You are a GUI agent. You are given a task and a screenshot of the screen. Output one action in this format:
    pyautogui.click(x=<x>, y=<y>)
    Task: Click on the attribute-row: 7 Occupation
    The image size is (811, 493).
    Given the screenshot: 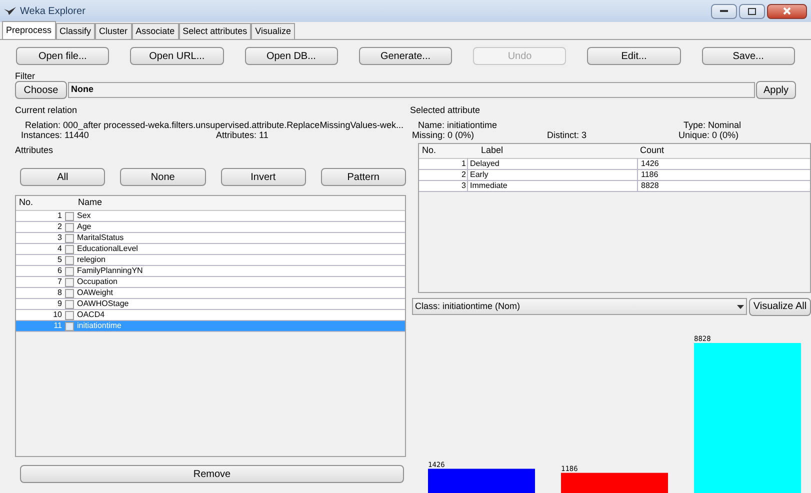 What is the action you would take?
    pyautogui.click(x=210, y=282)
    